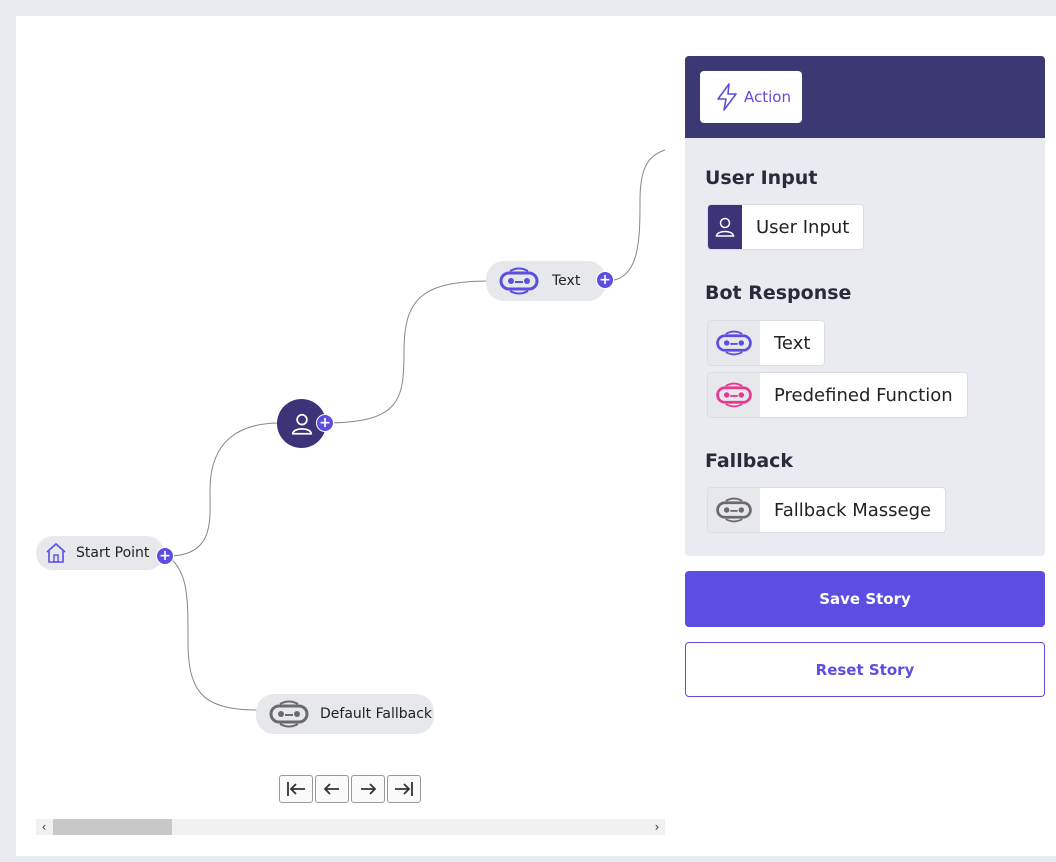 This screenshot has width=1056, height=862. I want to click on palette-predefined-function-label: Predefined Function, so click(863, 395).